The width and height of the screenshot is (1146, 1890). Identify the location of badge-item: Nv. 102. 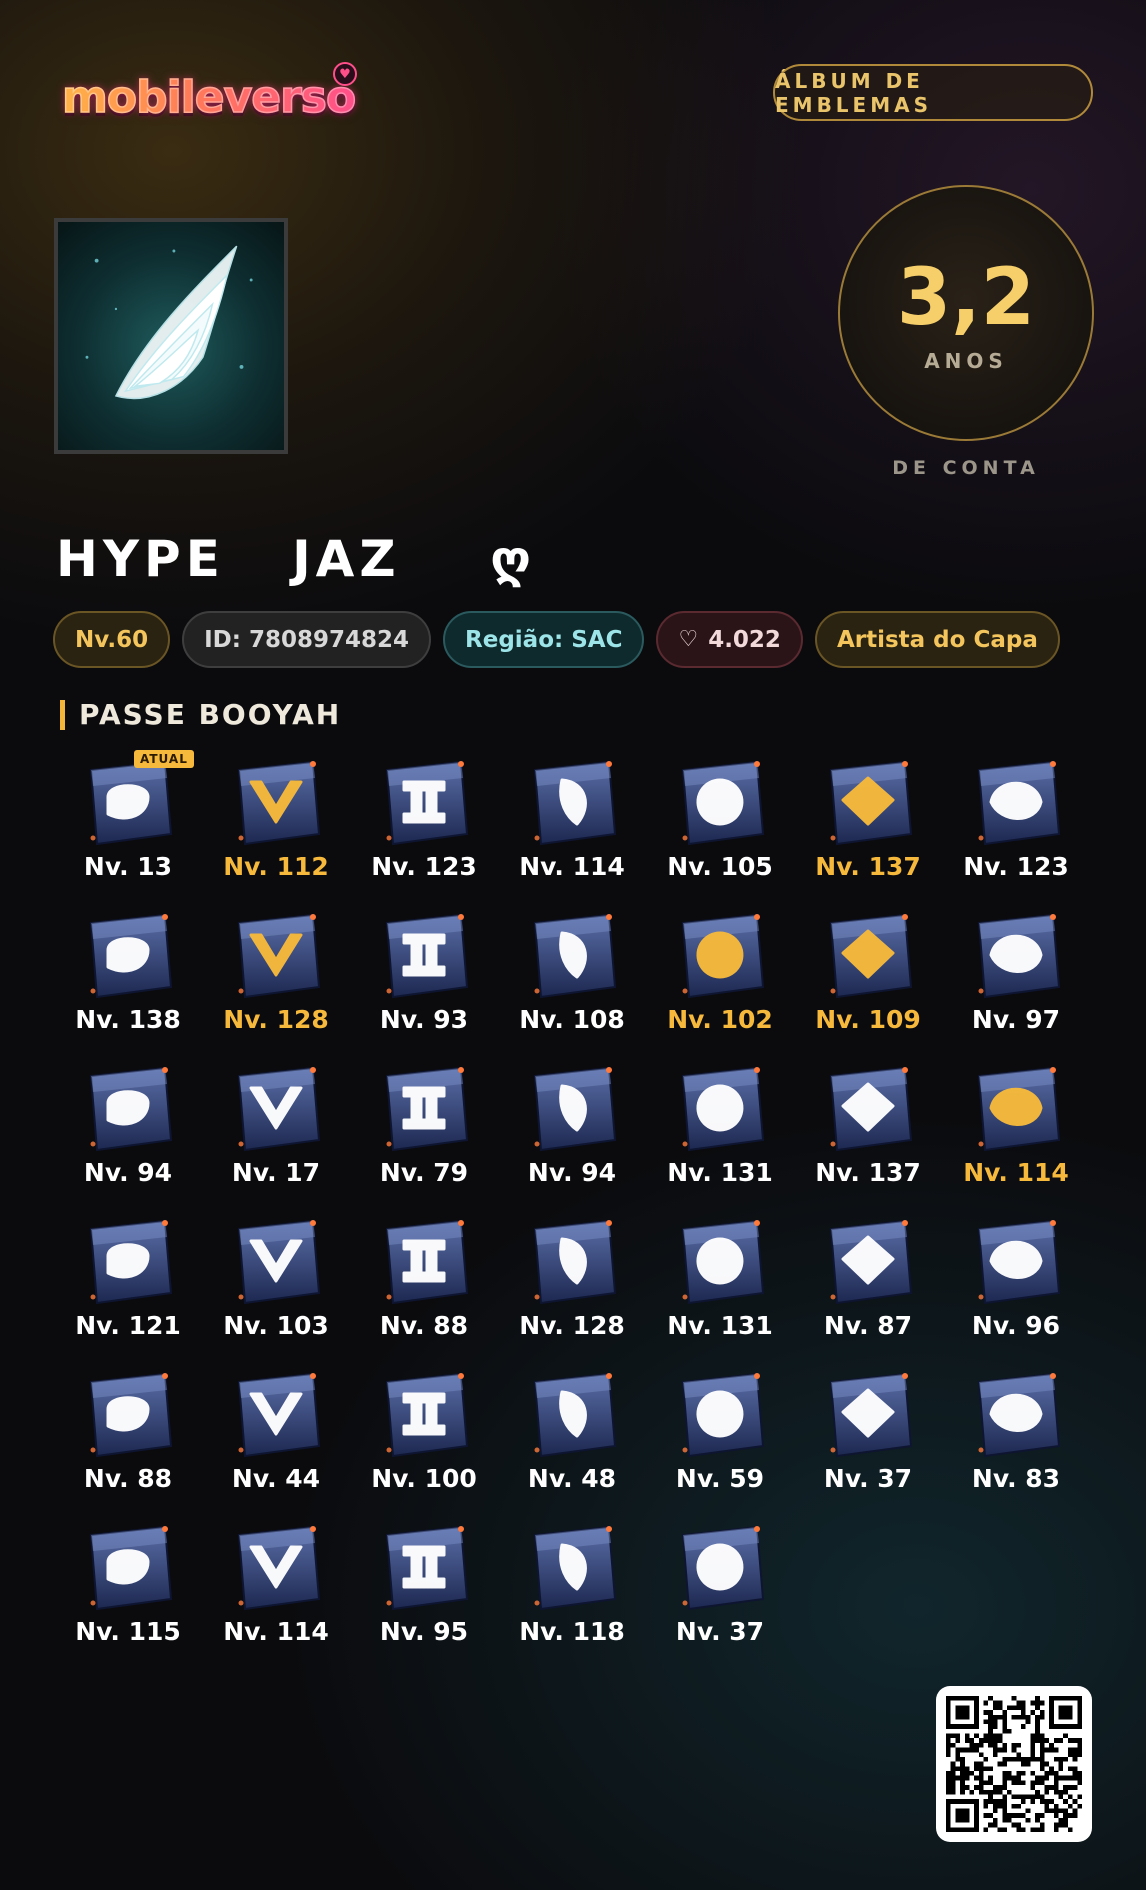
(720, 981).